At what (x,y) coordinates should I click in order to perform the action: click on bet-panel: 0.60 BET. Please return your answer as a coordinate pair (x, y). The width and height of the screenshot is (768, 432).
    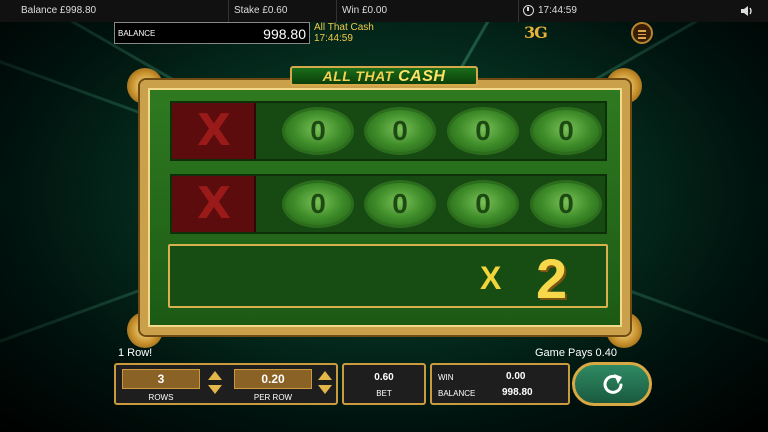
    Looking at the image, I should click on (384, 384).